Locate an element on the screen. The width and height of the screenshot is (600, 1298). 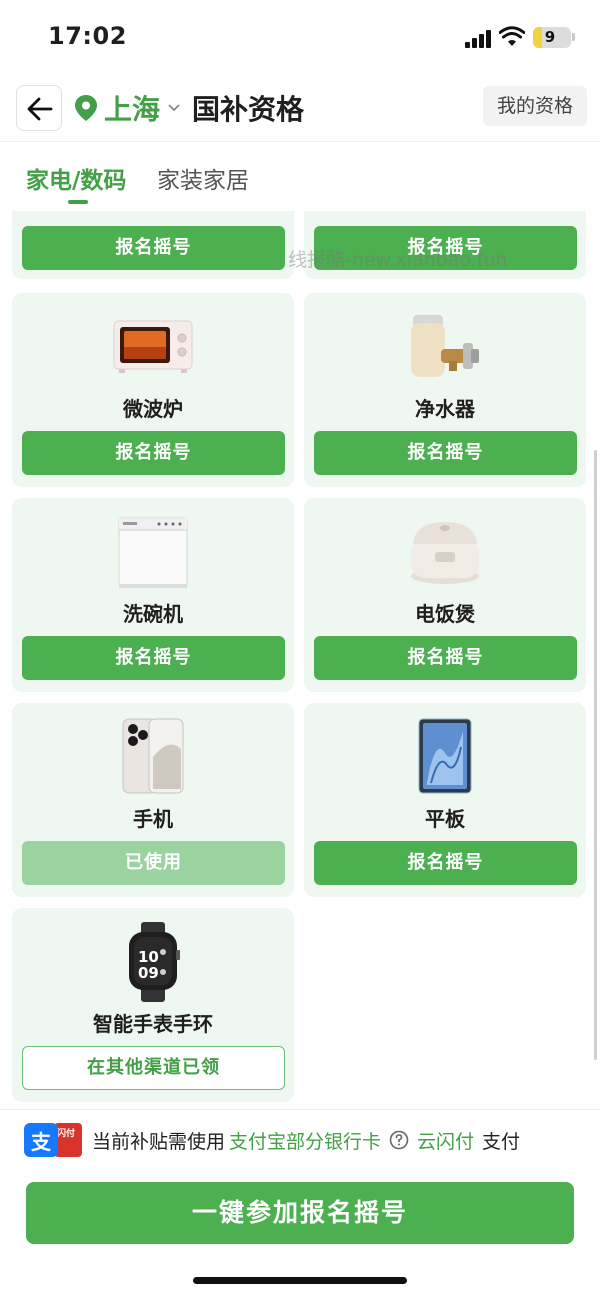
product-card-water-purifier: 净水器 报名摇号 is located at coordinates (445, 390).